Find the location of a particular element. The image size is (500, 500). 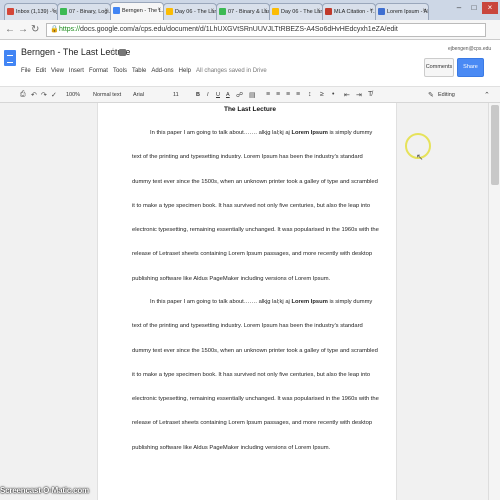

print-icon: ⎙ is located at coordinates (23, 95).